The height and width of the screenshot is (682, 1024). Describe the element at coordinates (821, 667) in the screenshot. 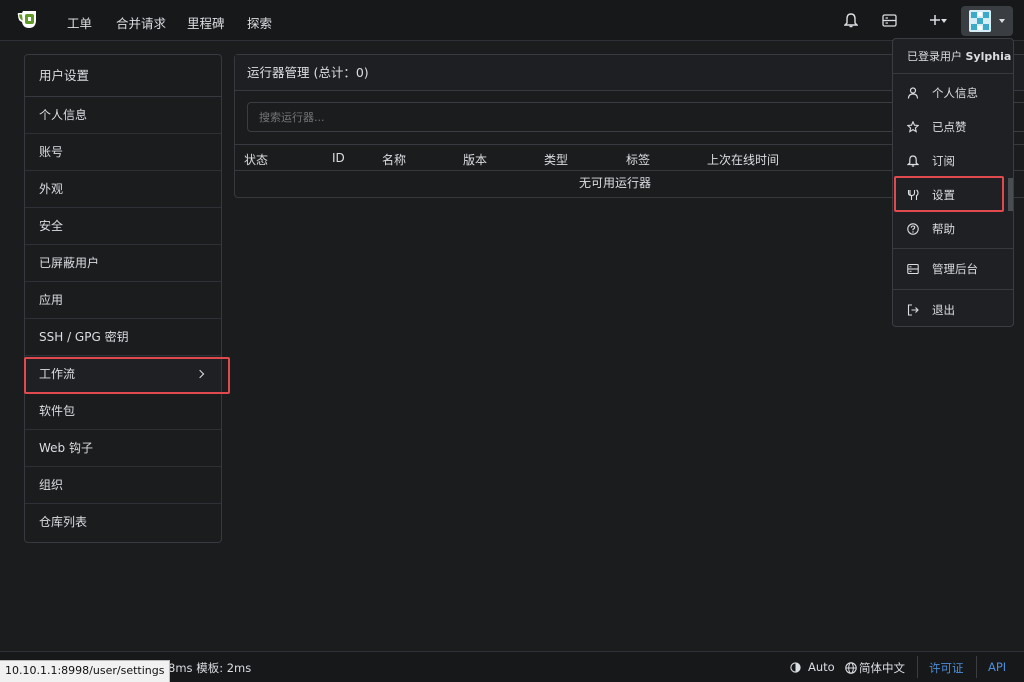

I see `theme-label: Auto` at that location.